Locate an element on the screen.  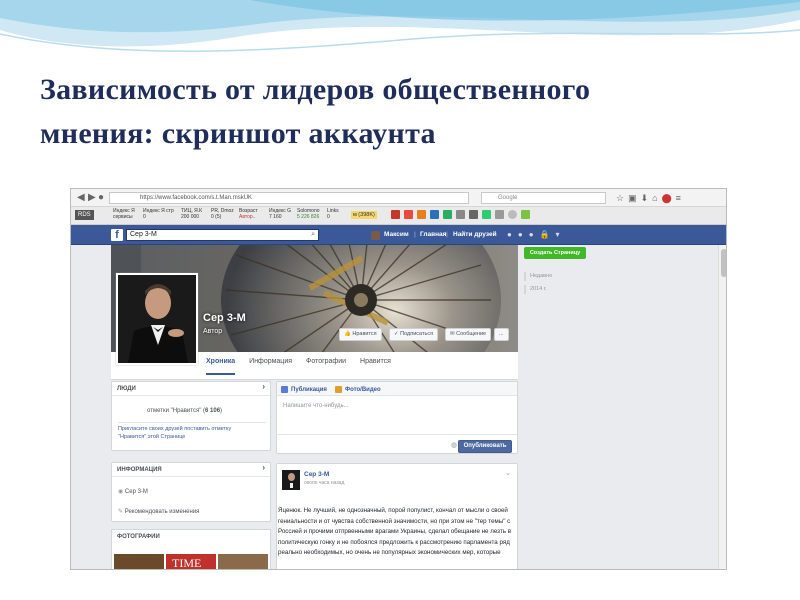
person-icon: ◉ is located at coordinates (121, 492).